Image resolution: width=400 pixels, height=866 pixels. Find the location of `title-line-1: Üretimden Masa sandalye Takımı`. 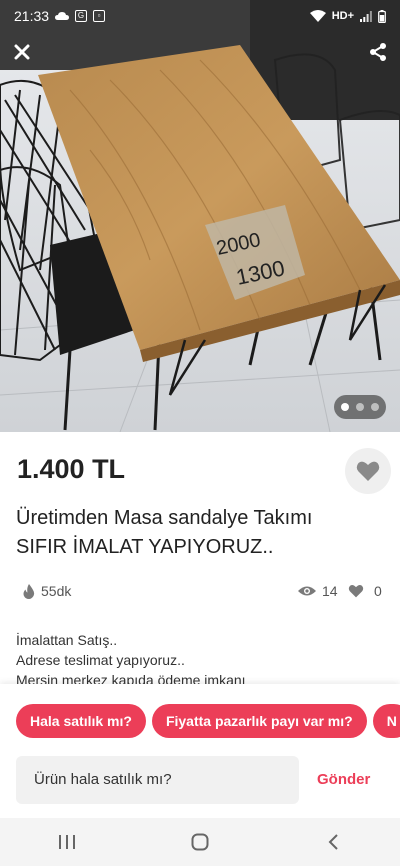

title-line-1: Üretimden Masa sandalye Takımı is located at coordinates (164, 518).